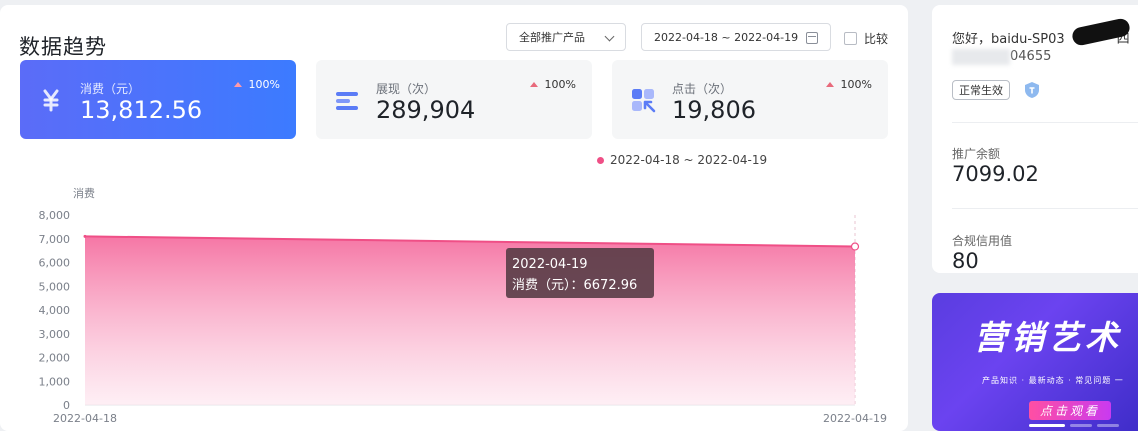 The image size is (1138, 431). Describe the element at coordinates (426, 110) in the screenshot. I see `metric-value: 289,904` at that location.